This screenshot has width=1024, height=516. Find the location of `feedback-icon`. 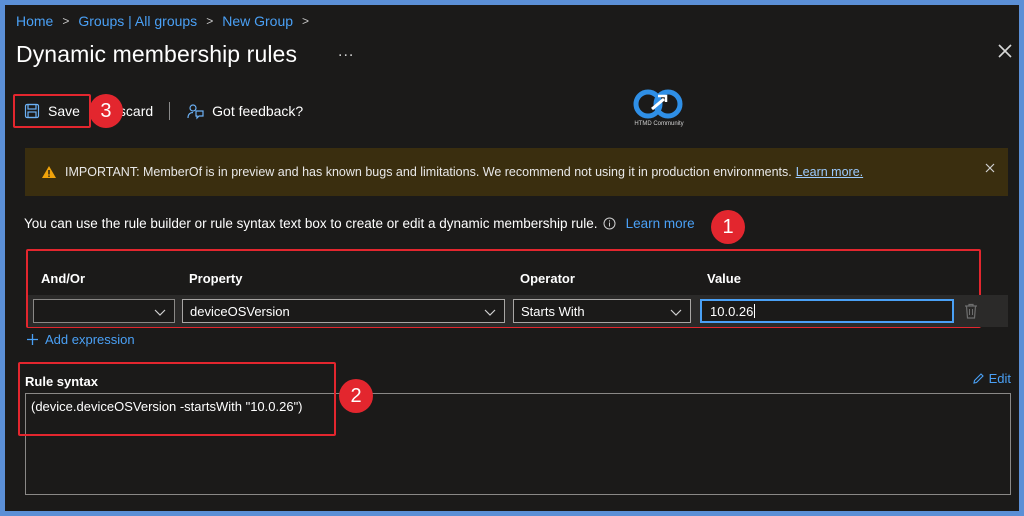

feedback-icon is located at coordinates (195, 112).